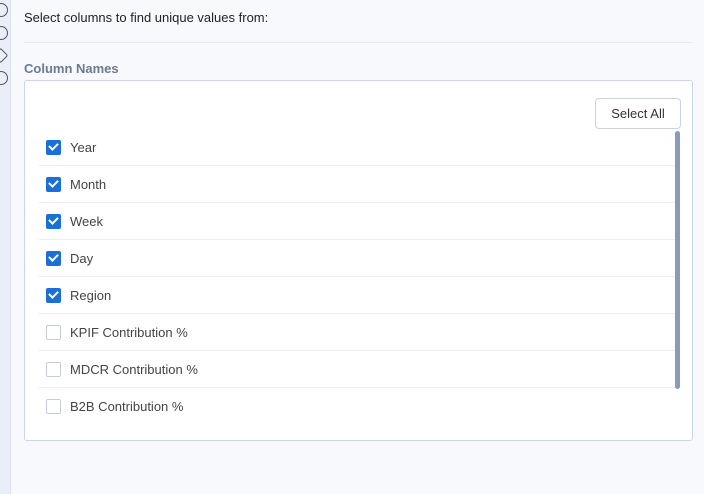 This screenshot has height=494, width=704. Describe the element at coordinates (134, 369) in the screenshot. I see `column-label: MDCR Contribution %` at that location.